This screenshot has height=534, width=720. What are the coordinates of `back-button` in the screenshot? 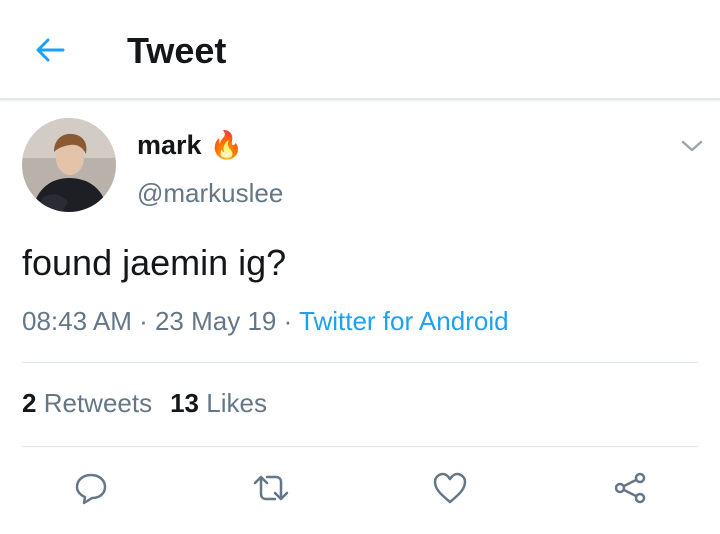 It's located at (50, 50).